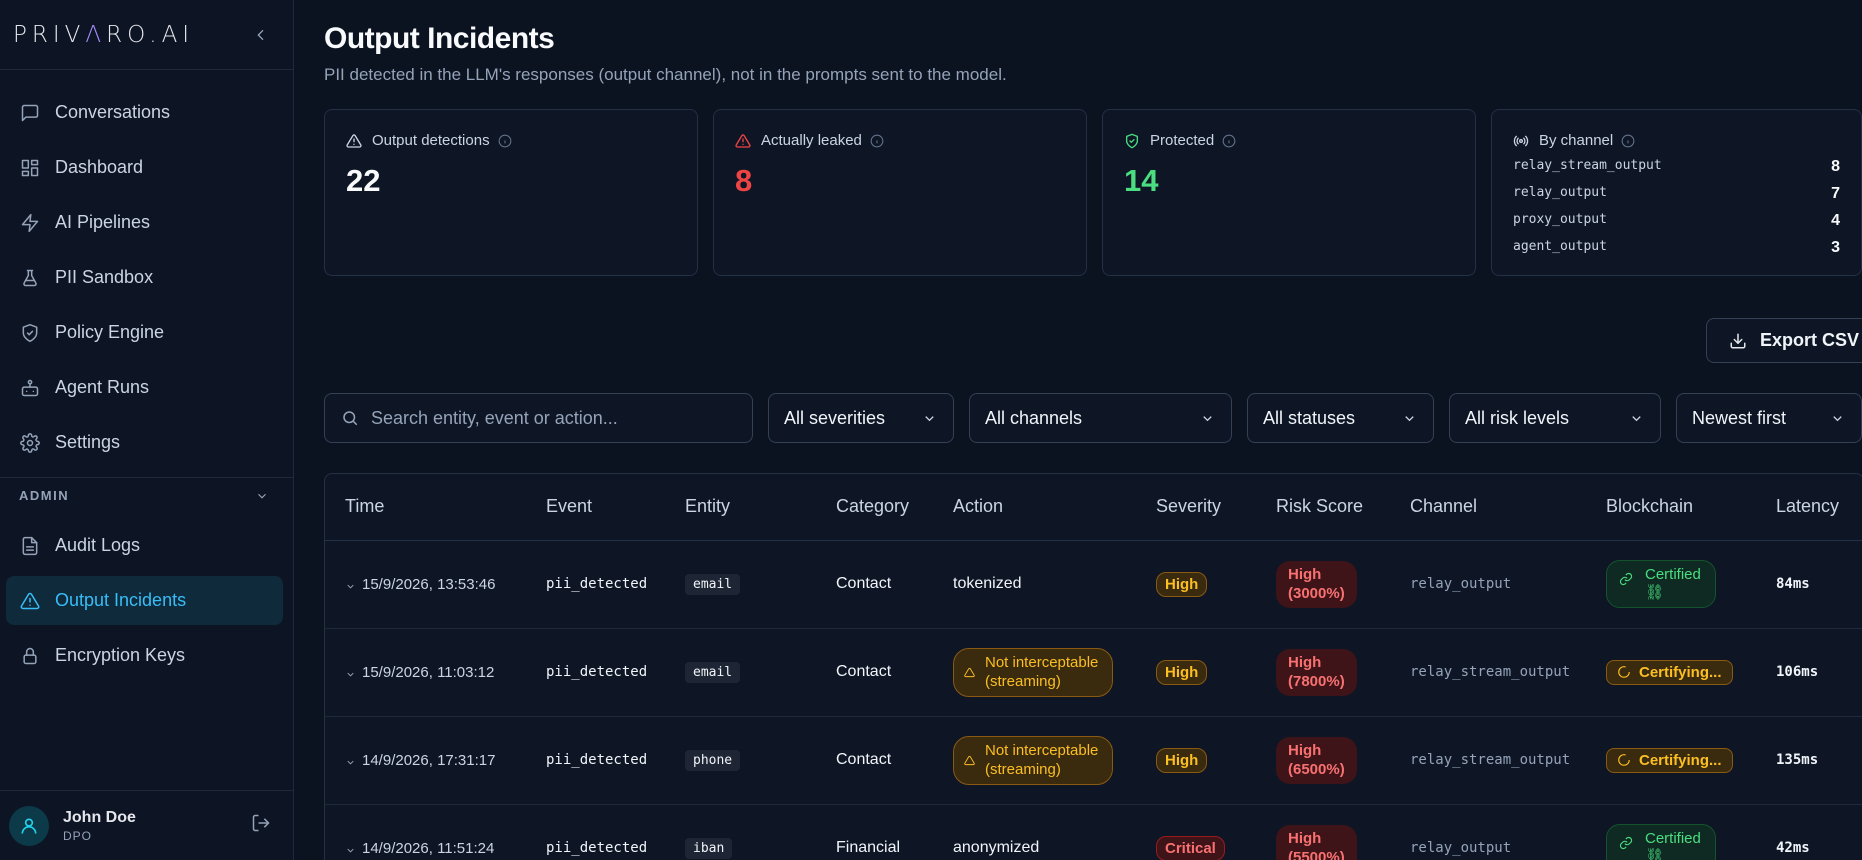 This screenshot has width=1862, height=860. Describe the element at coordinates (740, 507) in the screenshot. I see `col-entity: Entity` at that location.